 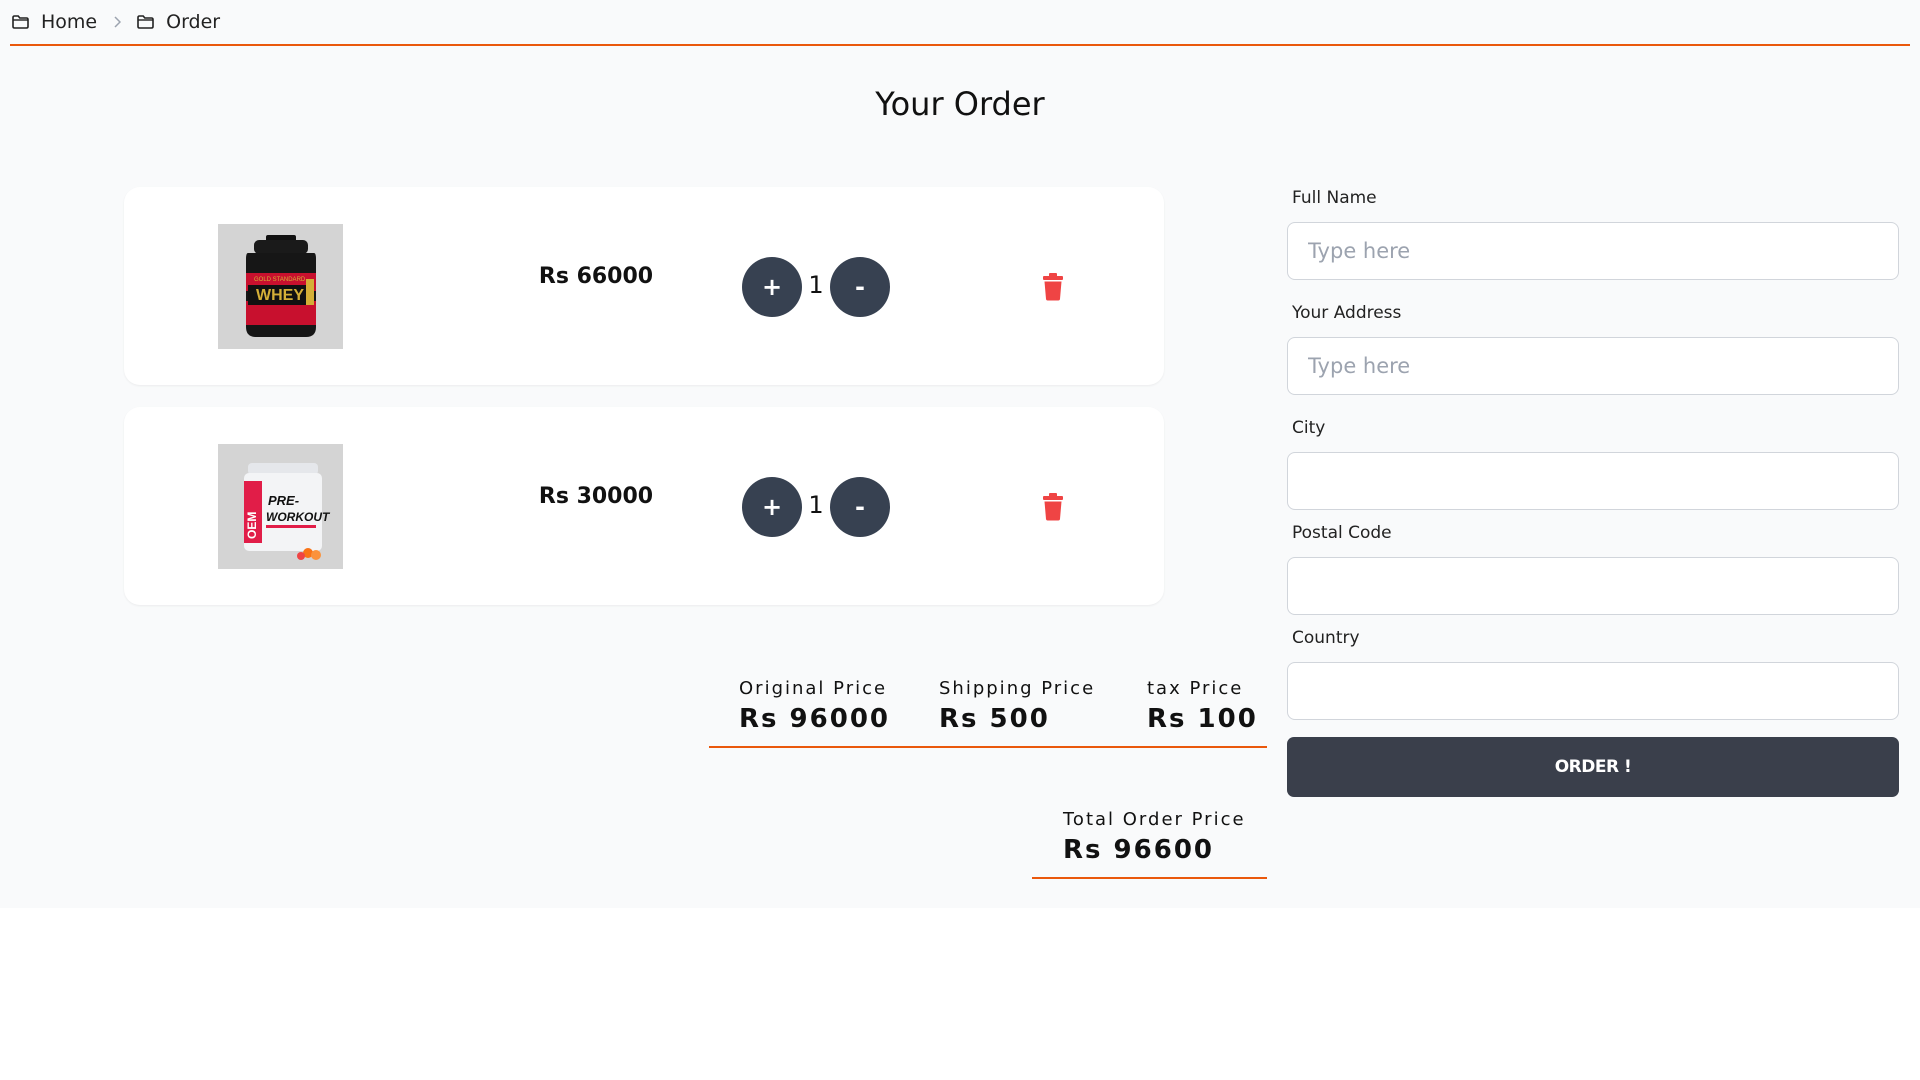 I want to click on chevron-right-icon, so click(x=117, y=22).